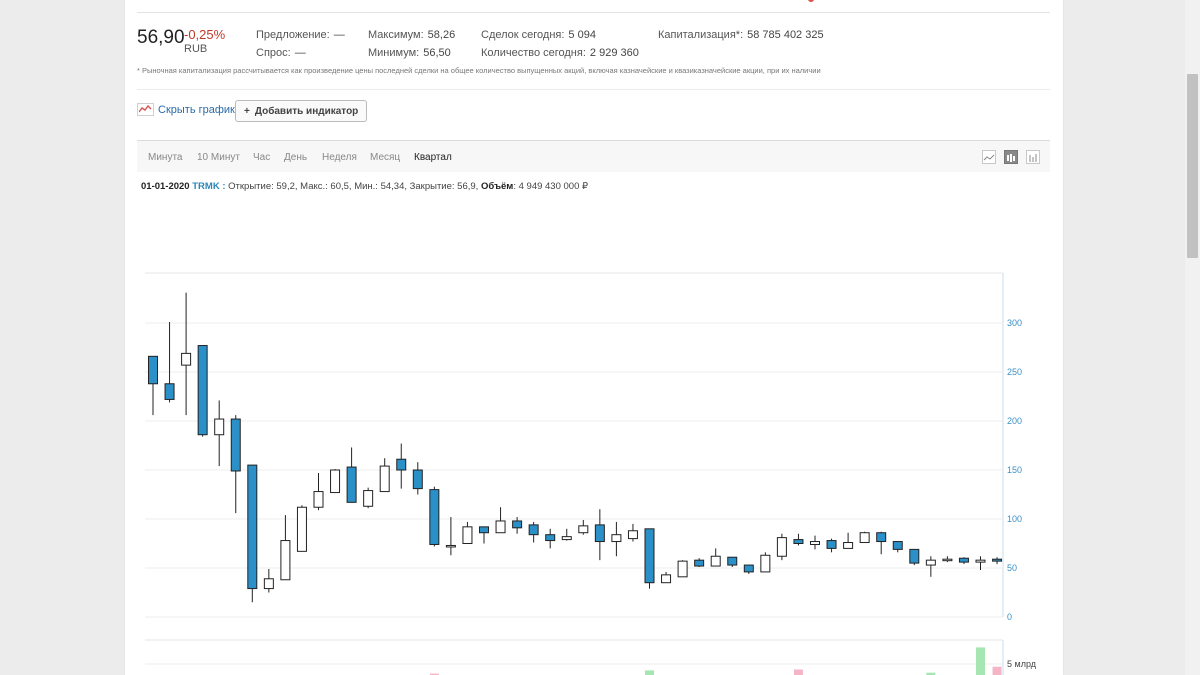 The image size is (1200, 675). Describe the element at coordinates (1014, 421) in the screenshot. I see `y-tick-label: 200` at that location.